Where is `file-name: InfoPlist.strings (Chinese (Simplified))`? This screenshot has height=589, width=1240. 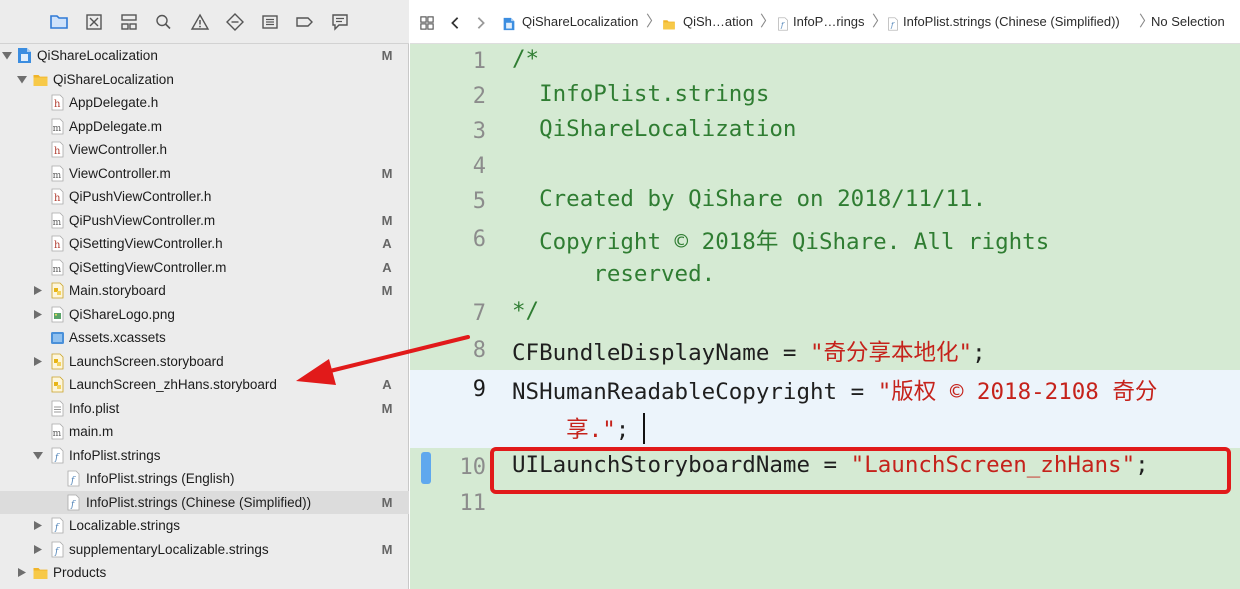
file-name: InfoPlist.strings (Chinese (Simplified)) is located at coordinates (199, 502).